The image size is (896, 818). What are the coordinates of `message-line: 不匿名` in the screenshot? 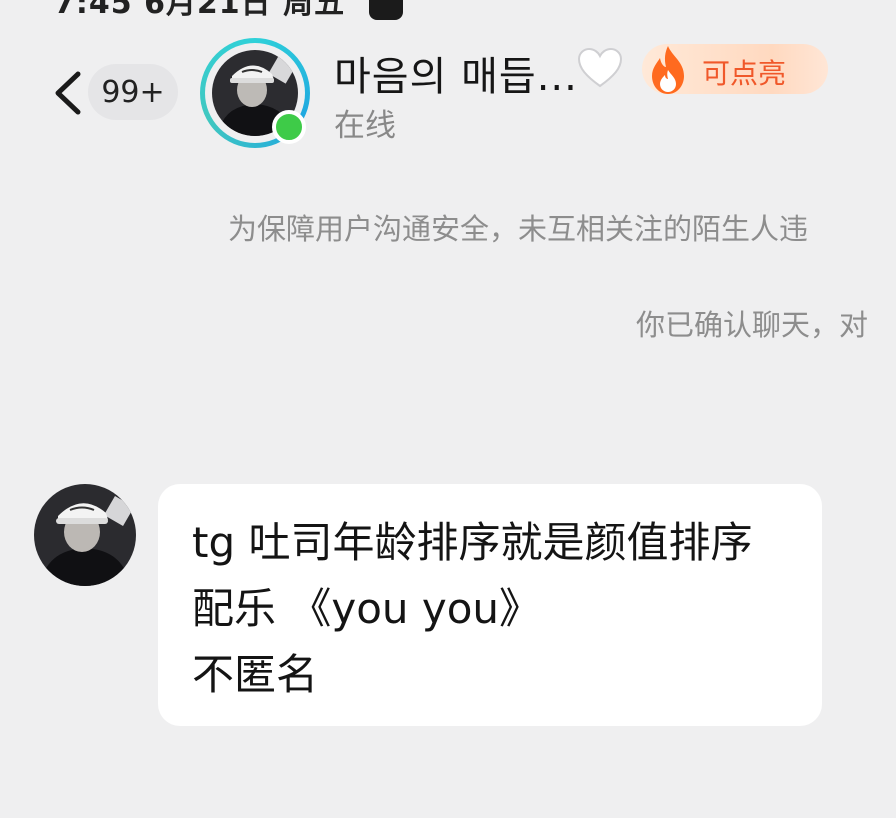 It's located at (255, 674).